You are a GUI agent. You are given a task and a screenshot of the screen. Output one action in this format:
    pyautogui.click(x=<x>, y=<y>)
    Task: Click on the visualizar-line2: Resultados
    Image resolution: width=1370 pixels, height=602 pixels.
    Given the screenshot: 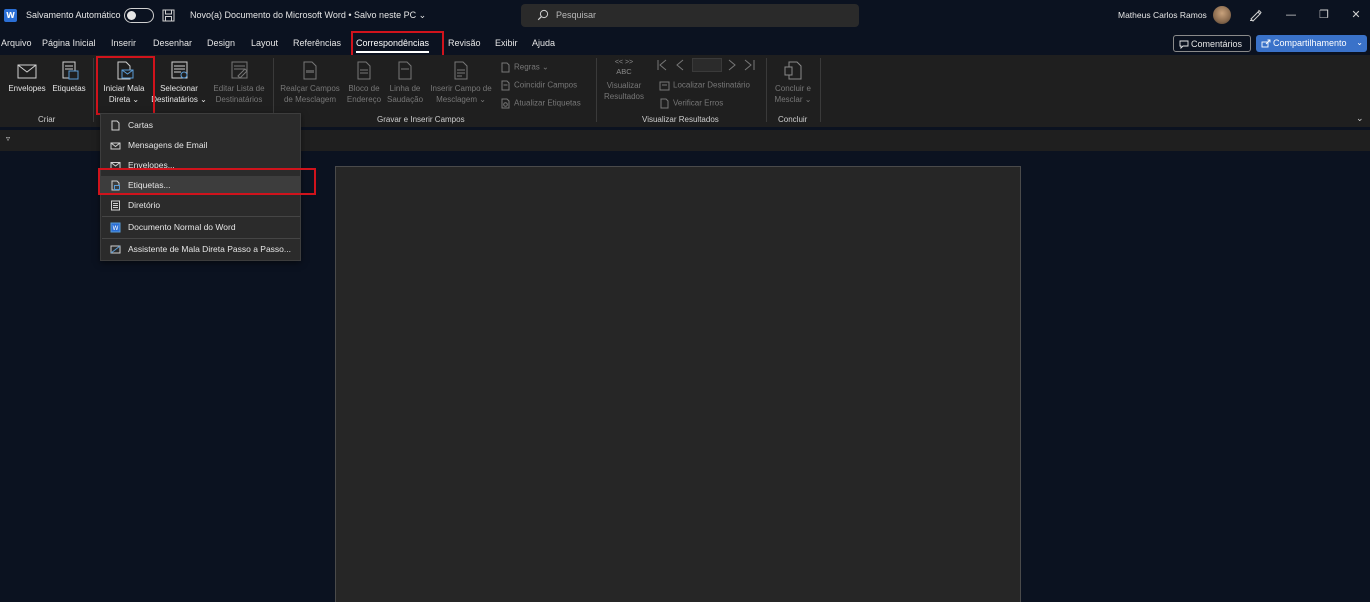 What is the action you would take?
    pyautogui.click(x=624, y=96)
    